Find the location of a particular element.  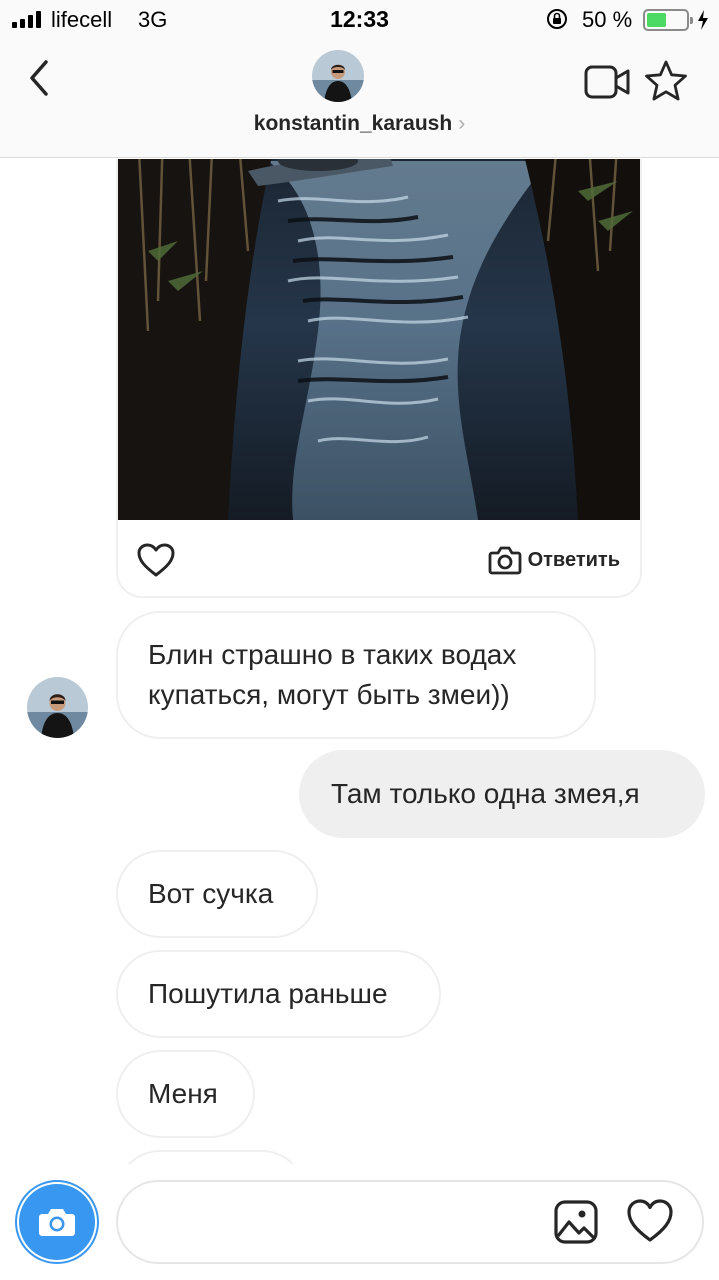

message-text: Вот сучка is located at coordinates (211, 893).